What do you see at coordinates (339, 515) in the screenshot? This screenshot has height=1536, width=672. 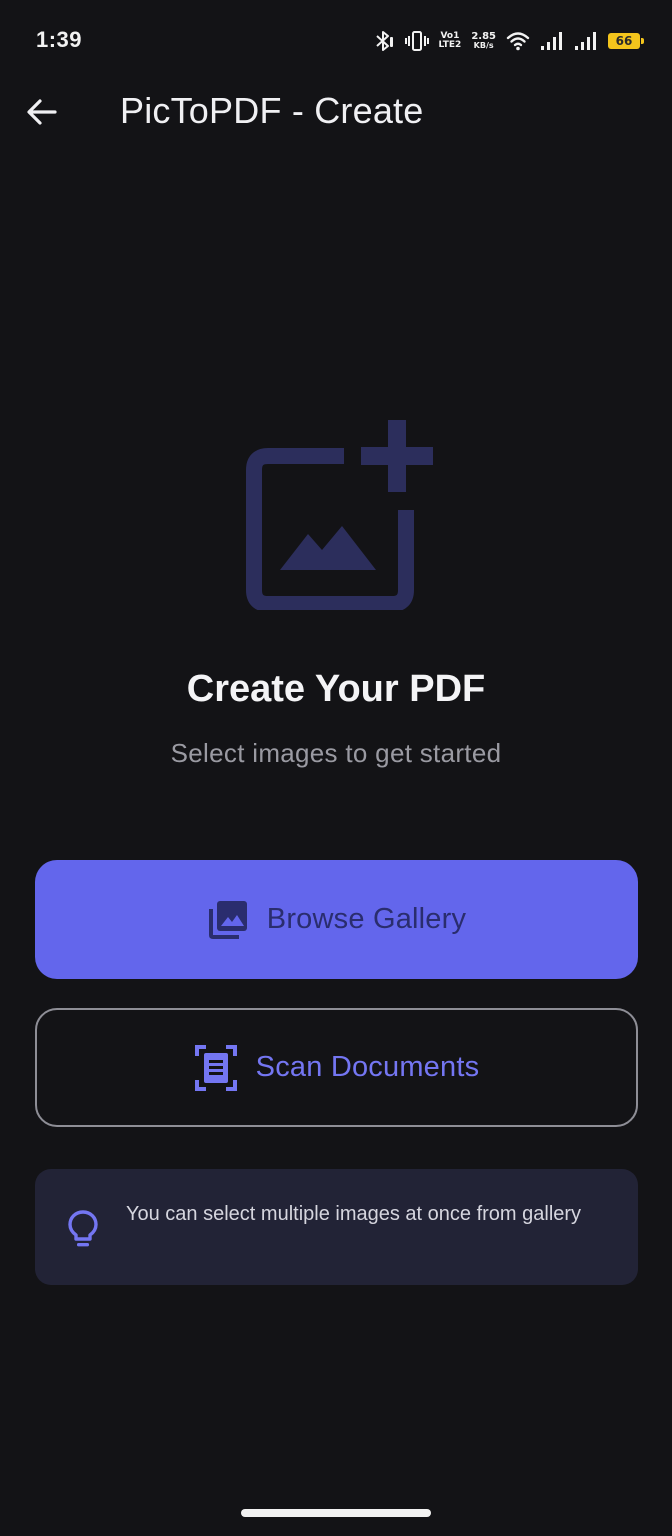 I see `add-image-icon` at bounding box center [339, 515].